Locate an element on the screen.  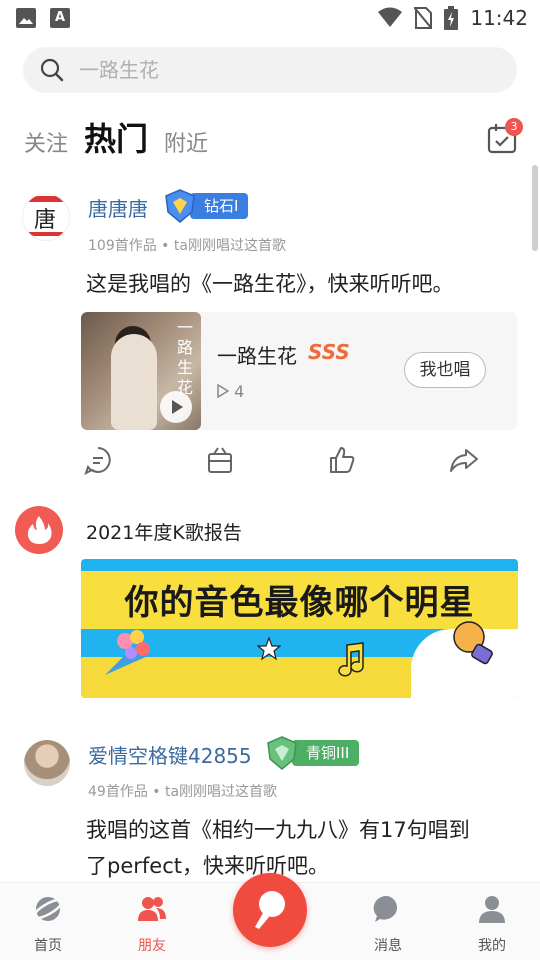
share-icon is located at coordinates (464, 460).